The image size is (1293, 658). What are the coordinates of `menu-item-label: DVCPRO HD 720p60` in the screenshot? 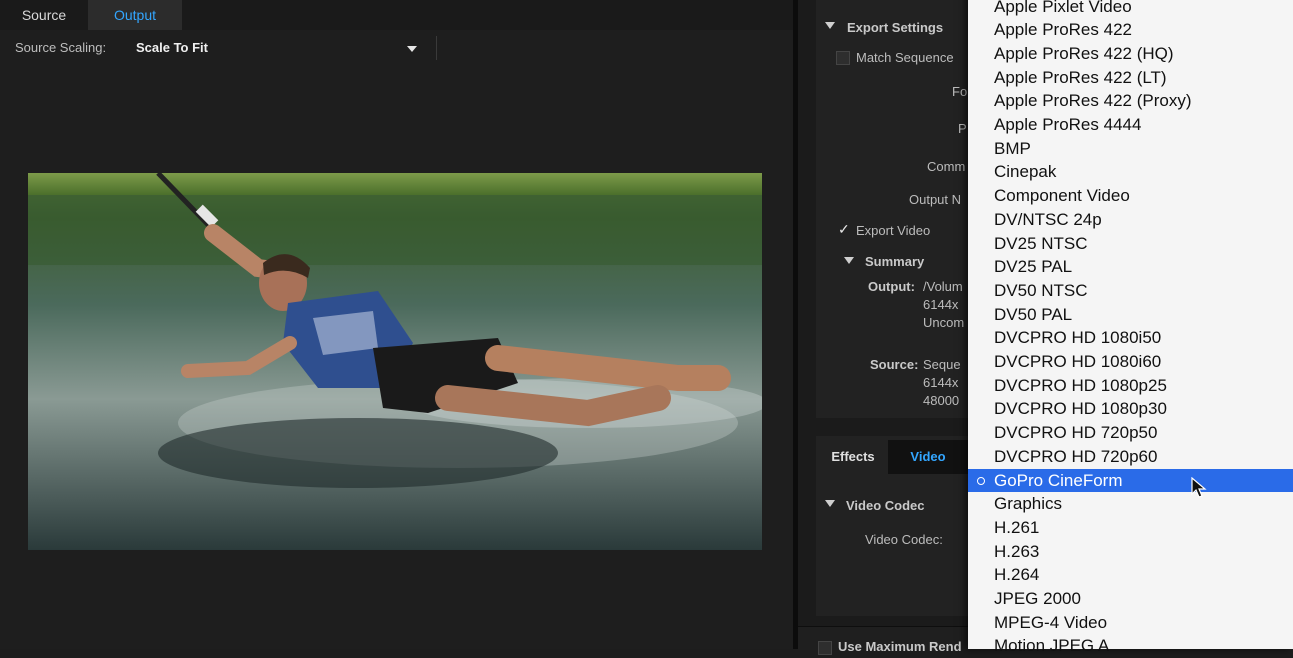 It's located at (1076, 456).